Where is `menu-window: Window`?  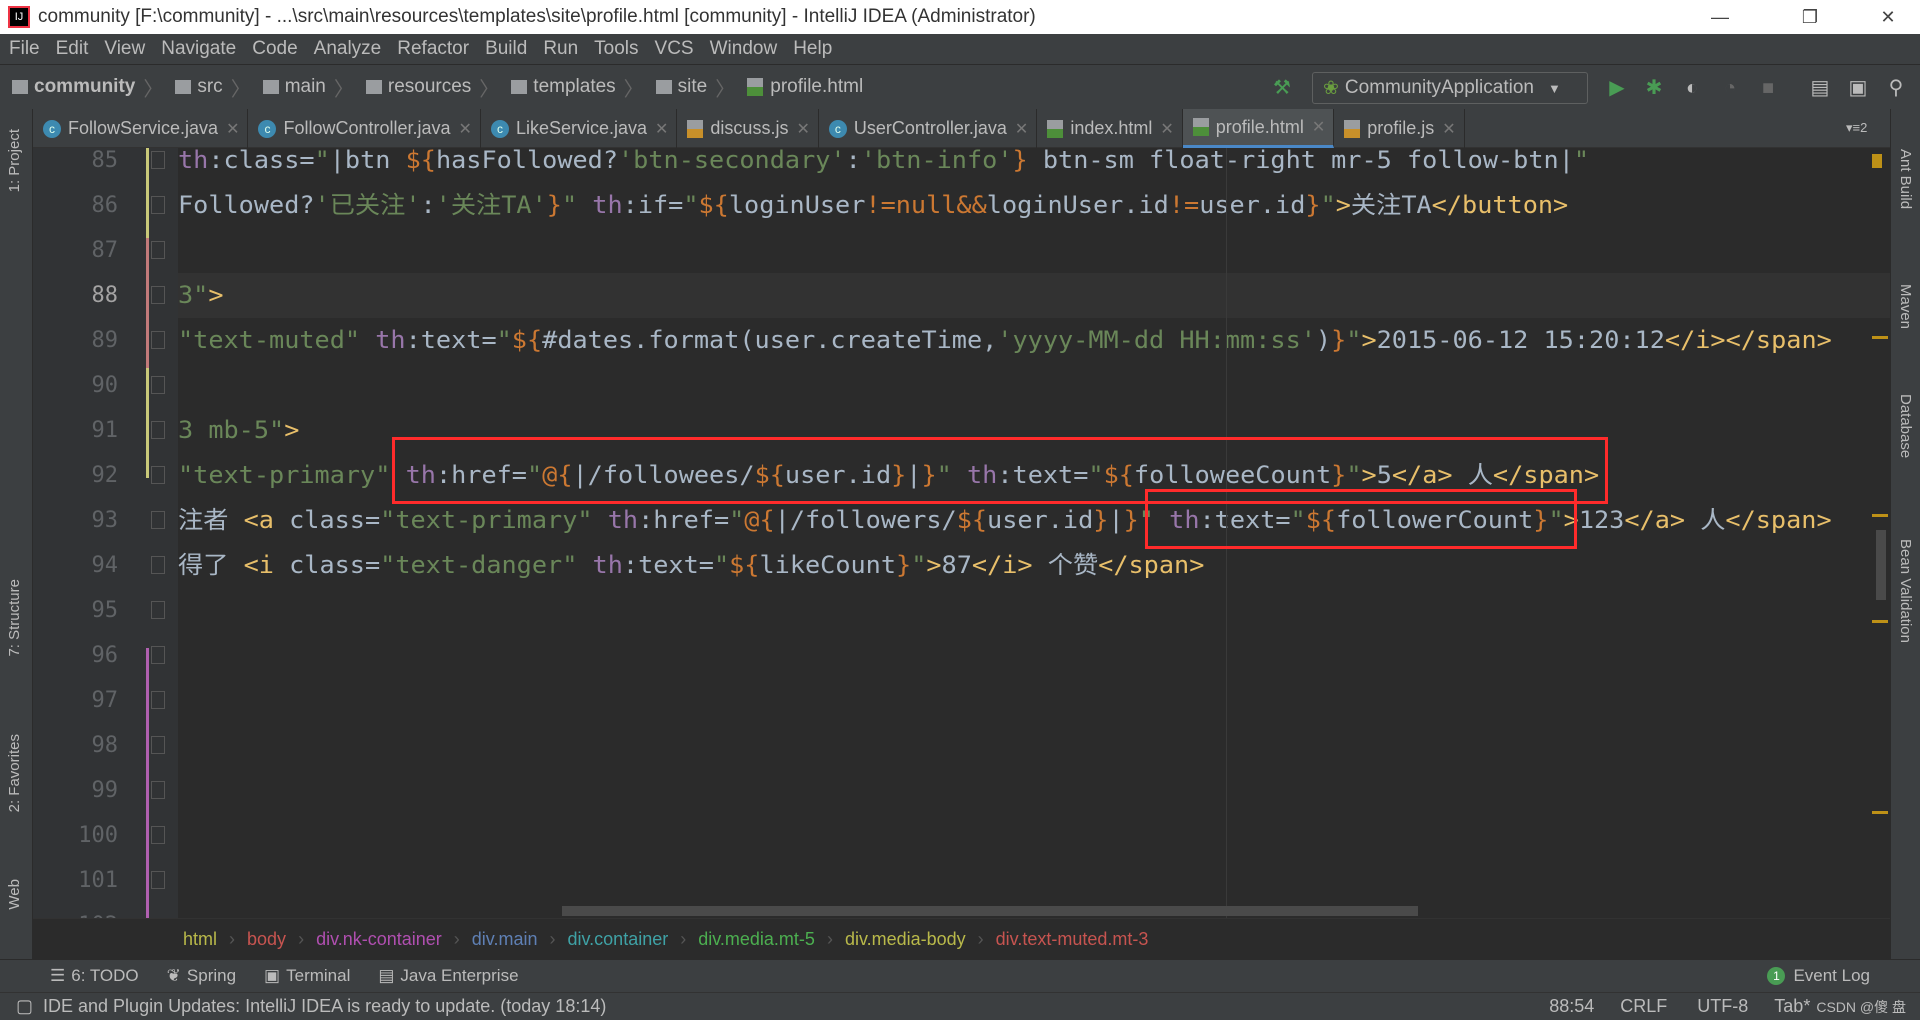 menu-window: Window is located at coordinates (744, 49).